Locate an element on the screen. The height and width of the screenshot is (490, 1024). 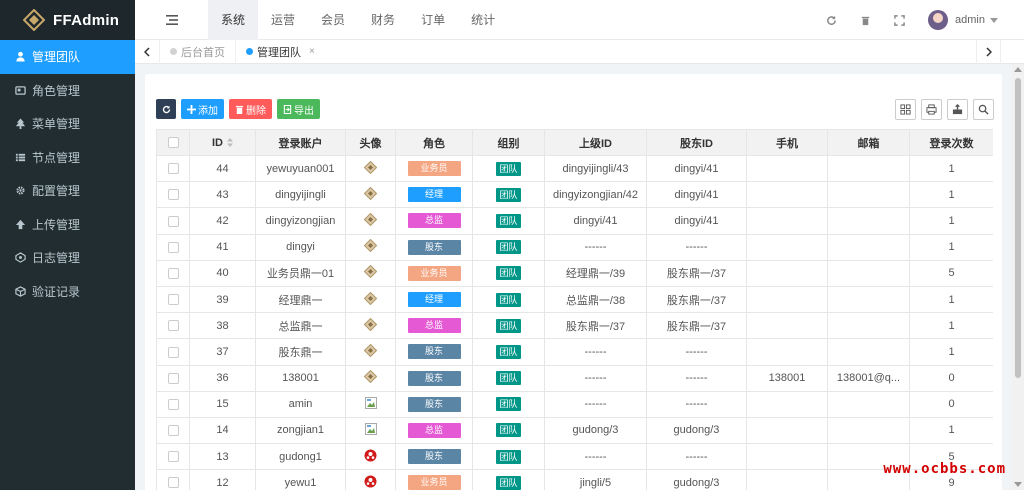
reload-button is located at coordinates (166, 109).